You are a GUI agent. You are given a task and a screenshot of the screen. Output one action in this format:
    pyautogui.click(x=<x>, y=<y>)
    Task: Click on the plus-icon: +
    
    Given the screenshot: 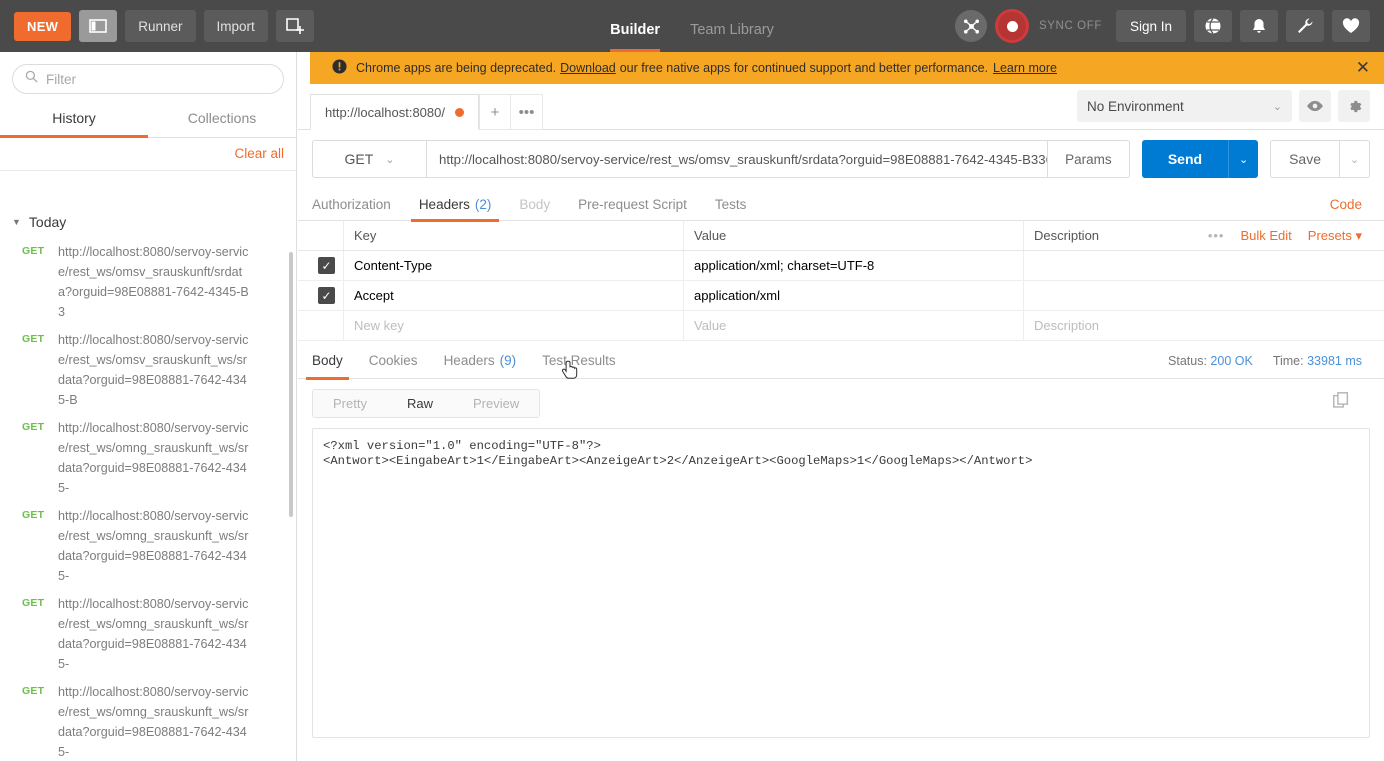 What is the action you would take?
    pyautogui.click(x=494, y=112)
    